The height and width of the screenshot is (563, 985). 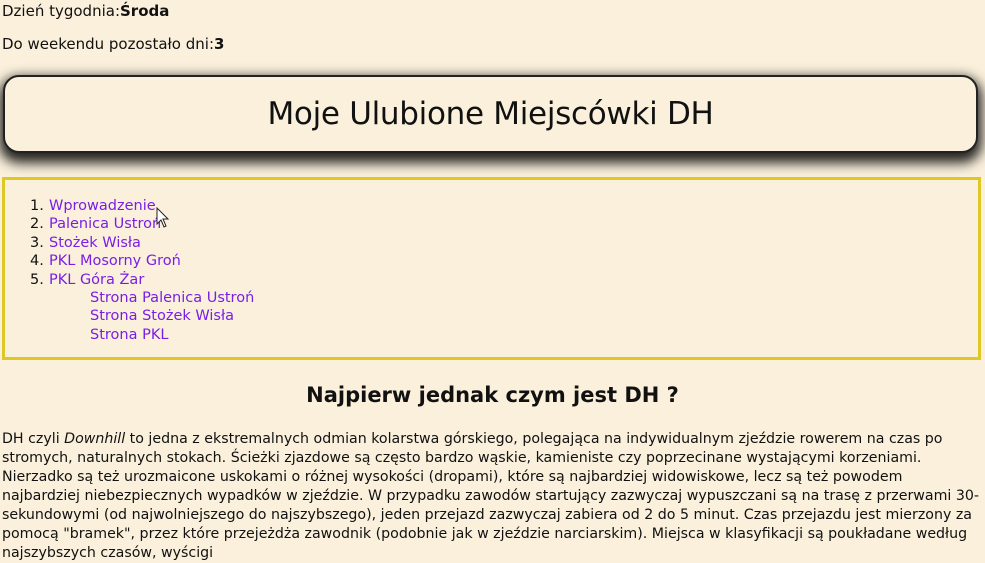 I want to click on day-of-week-line: Dzień tygodnia:Środa, so click(x=85, y=11).